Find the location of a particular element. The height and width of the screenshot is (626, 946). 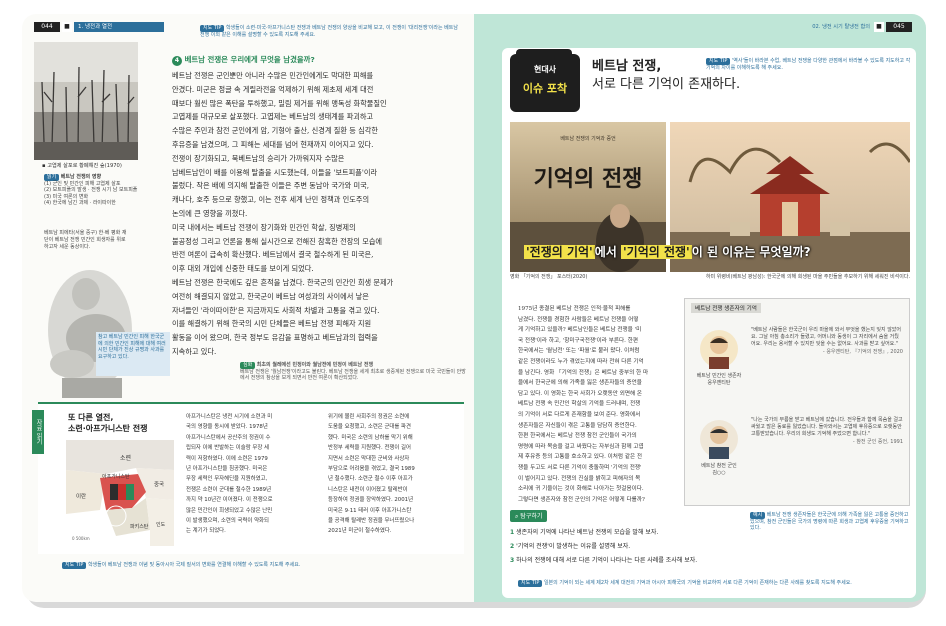

body-line: 도움을 요청했고, 소련은 군대를 파견 is located at coordinates (369, 427).